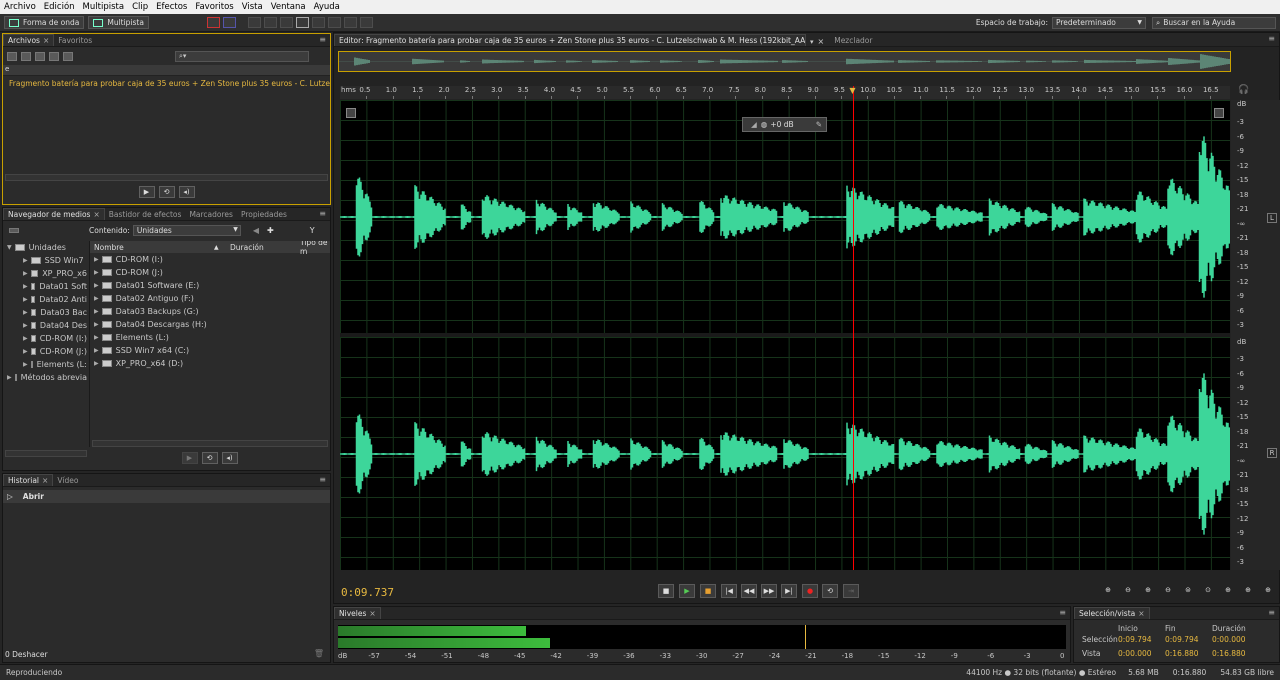  I want to click on tree-item: ▶ Data03 Bac, so click(45, 312).